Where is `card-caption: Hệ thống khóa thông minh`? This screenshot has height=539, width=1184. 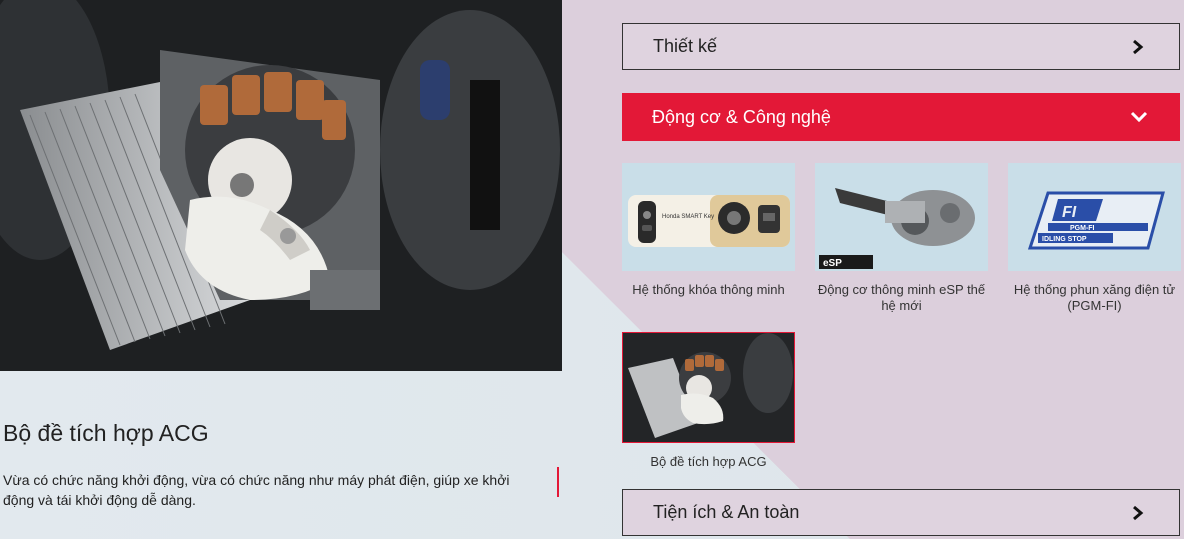
card-caption: Hệ thống khóa thông minh is located at coordinates (708, 289).